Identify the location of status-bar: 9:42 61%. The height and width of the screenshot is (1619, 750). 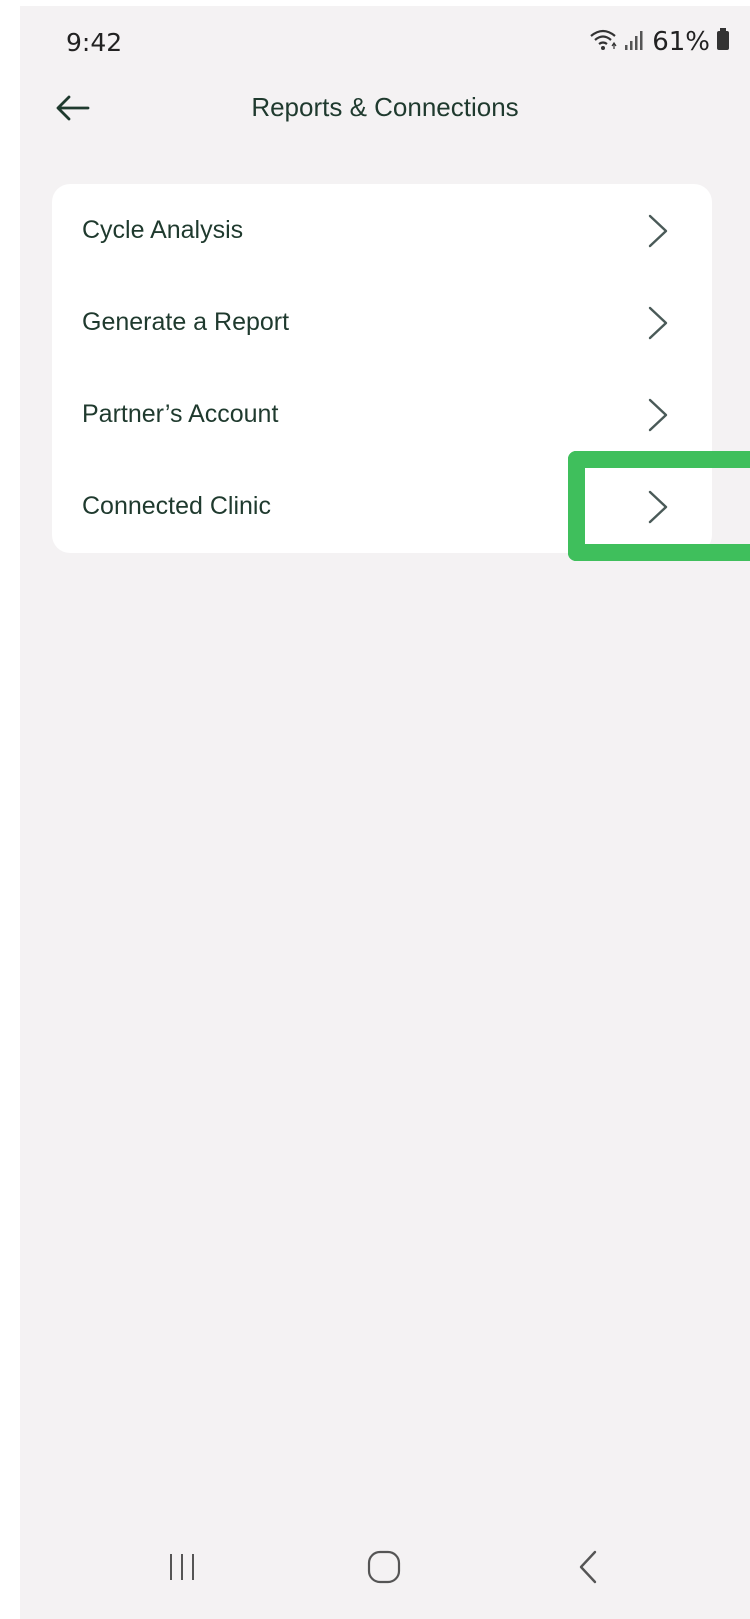
(385, 41).